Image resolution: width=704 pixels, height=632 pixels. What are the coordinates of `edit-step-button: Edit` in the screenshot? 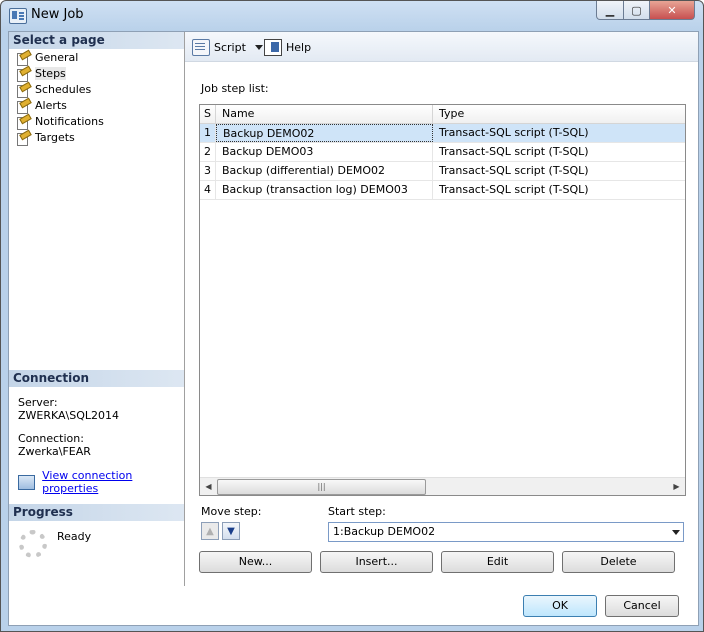 It's located at (497, 562).